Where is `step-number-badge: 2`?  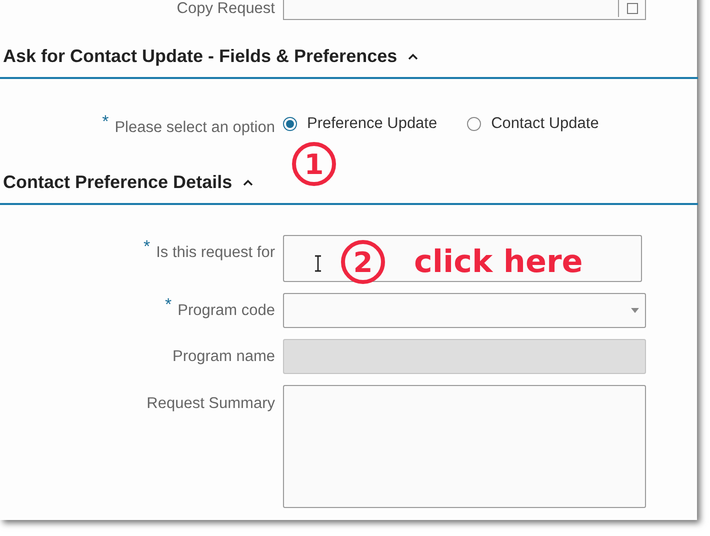 step-number-badge: 2 is located at coordinates (363, 262).